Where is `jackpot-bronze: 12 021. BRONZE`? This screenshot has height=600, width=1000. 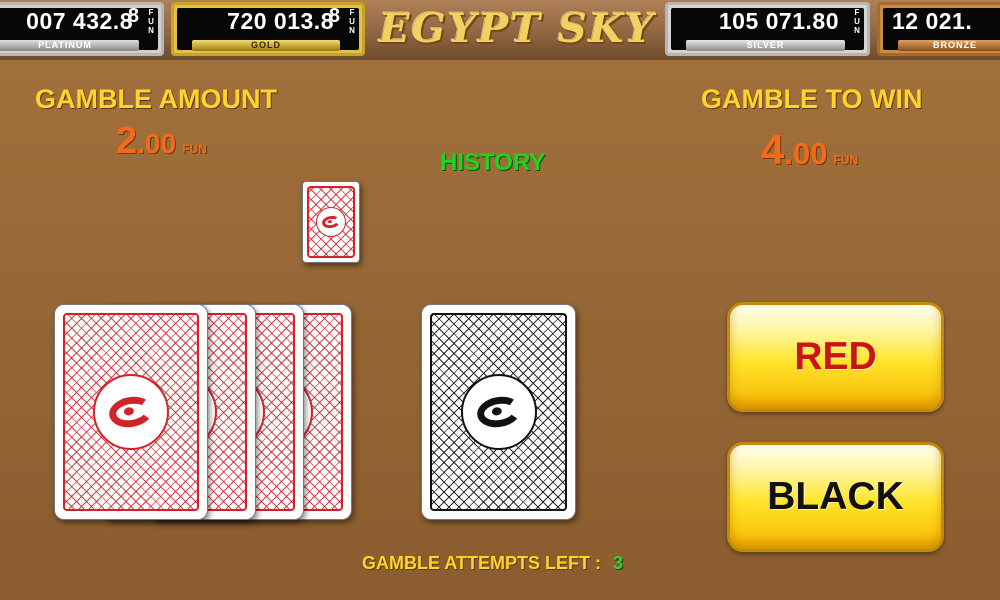 jackpot-bronze: 12 021. BRONZE is located at coordinates (938, 29).